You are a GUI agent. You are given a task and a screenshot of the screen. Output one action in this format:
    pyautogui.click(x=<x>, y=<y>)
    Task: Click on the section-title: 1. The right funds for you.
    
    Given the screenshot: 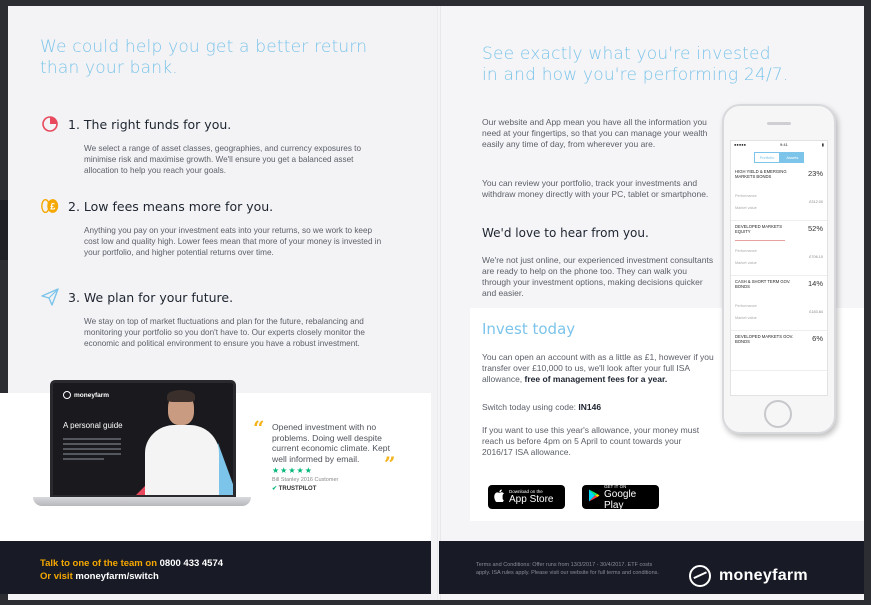 What is the action you would take?
    pyautogui.click(x=150, y=124)
    